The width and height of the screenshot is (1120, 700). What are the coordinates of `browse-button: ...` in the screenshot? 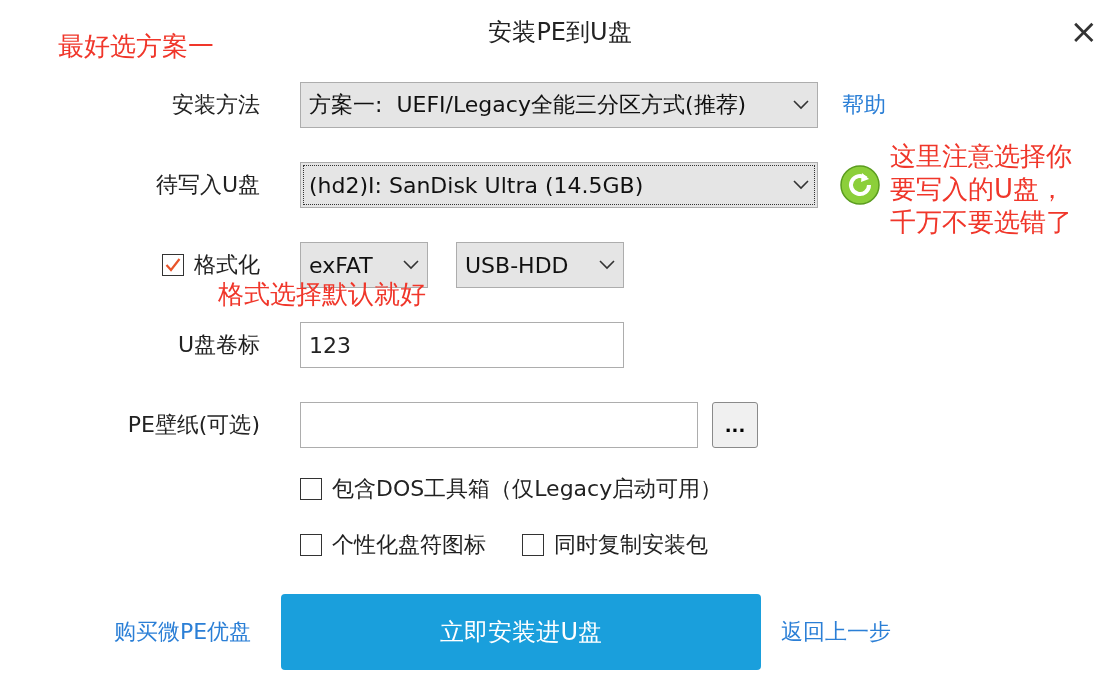 It's located at (735, 425).